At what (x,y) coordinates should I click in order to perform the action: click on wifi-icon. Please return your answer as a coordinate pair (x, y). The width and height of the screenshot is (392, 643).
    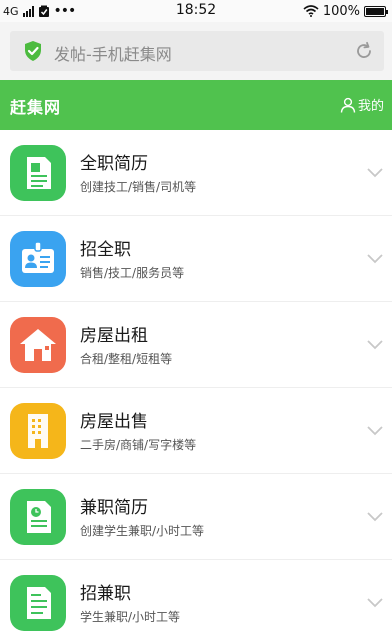
    Looking at the image, I should click on (311, 11).